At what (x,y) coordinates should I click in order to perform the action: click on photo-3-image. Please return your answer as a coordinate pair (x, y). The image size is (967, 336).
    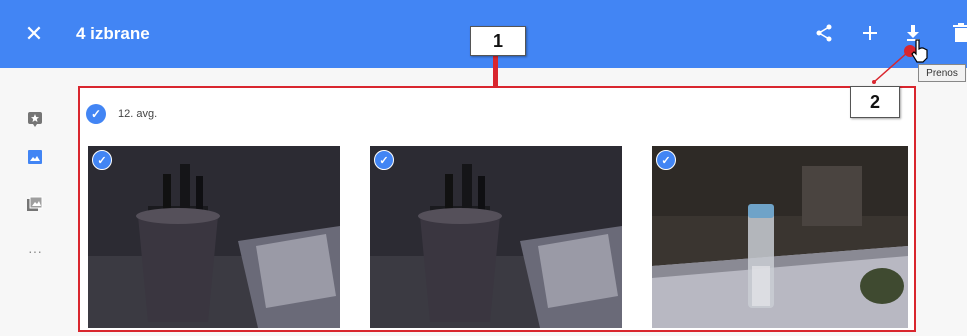
    Looking at the image, I should click on (780, 237).